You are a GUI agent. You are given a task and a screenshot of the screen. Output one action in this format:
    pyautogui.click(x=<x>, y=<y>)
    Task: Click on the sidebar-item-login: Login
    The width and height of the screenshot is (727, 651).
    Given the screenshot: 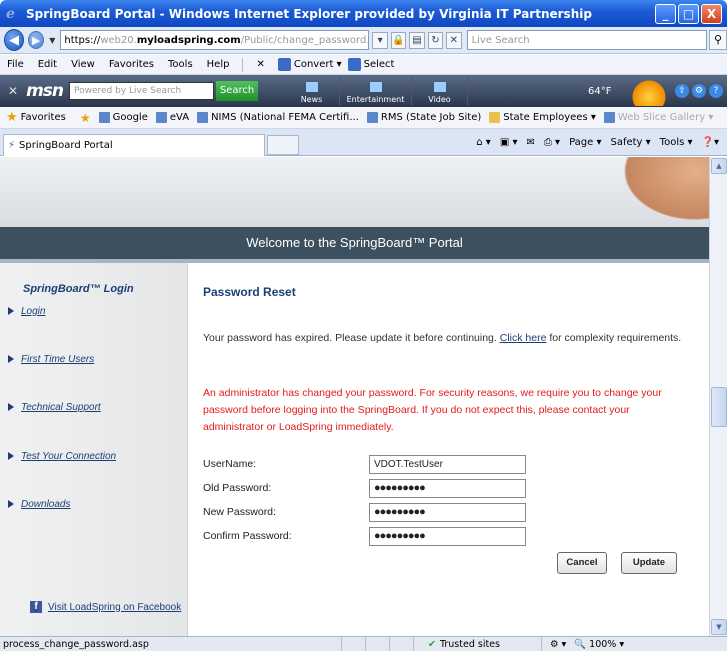 What is the action you would take?
    pyautogui.click(x=26, y=311)
    